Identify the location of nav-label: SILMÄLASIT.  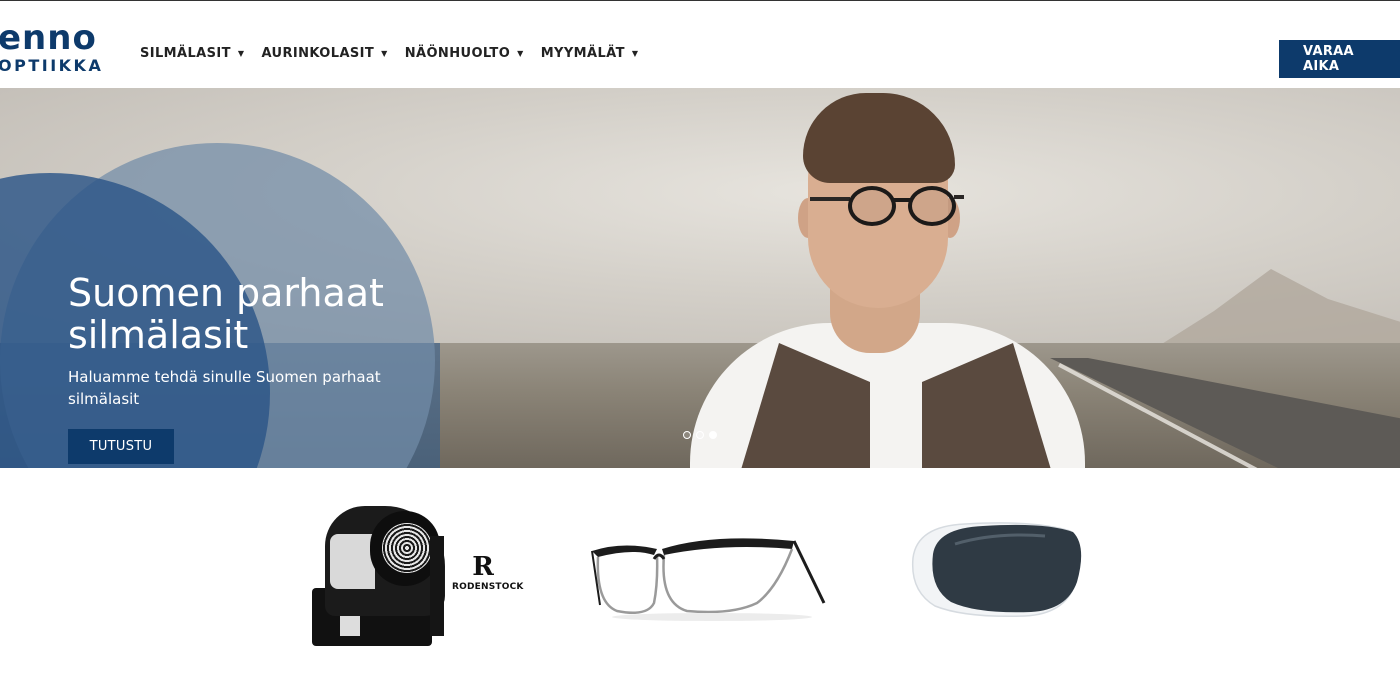
(185, 53).